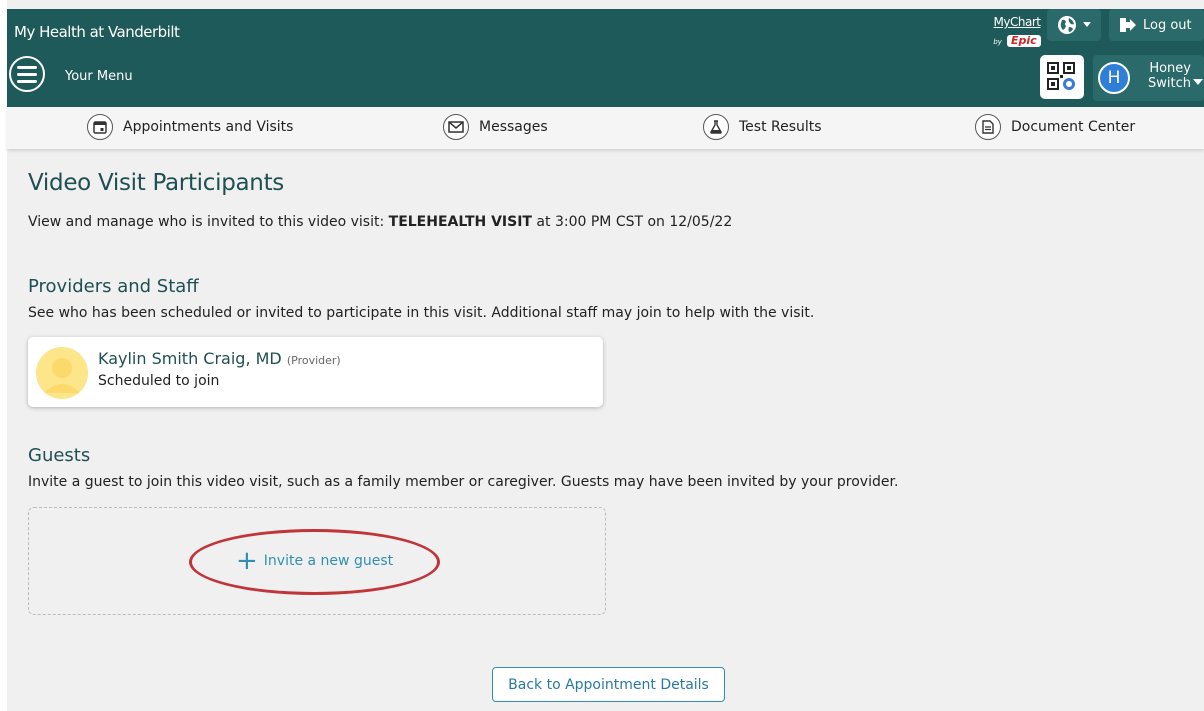  I want to click on tab-messages: Messages, so click(495, 127).